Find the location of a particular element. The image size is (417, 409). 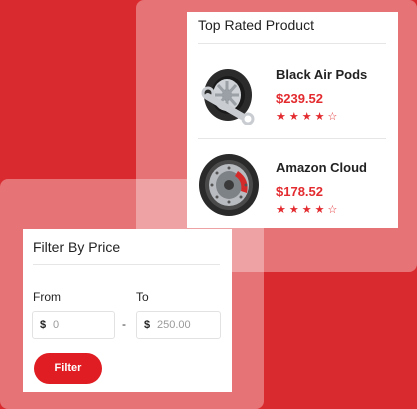

filter-title: Filter By Price is located at coordinates (77, 247).